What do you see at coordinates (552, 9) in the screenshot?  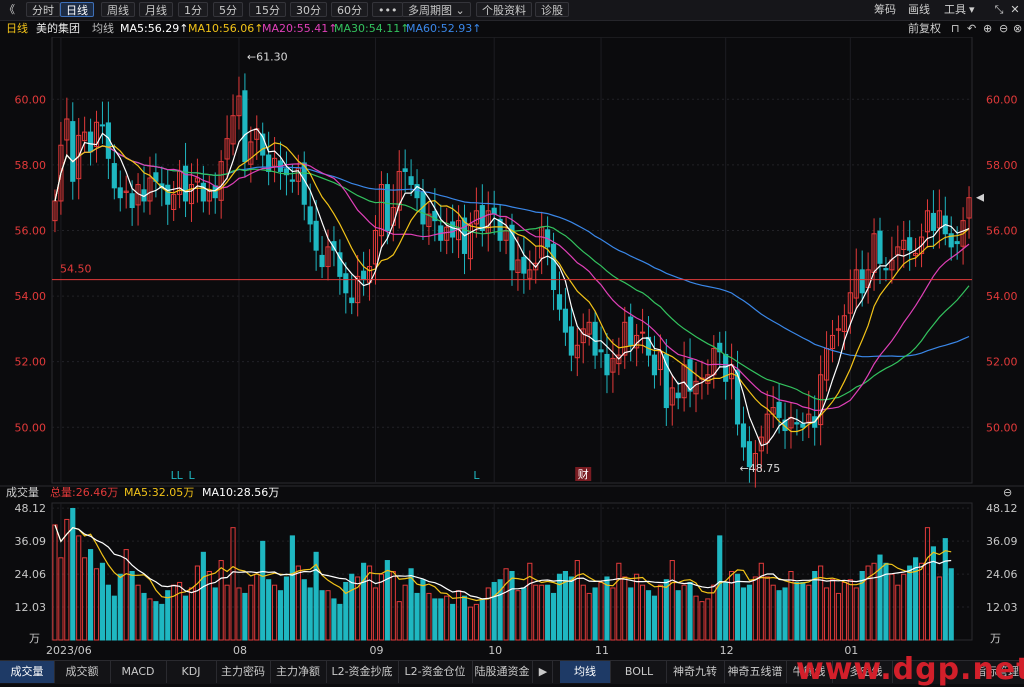 I see `period-button-12: 诊股` at bounding box center [552, 9].